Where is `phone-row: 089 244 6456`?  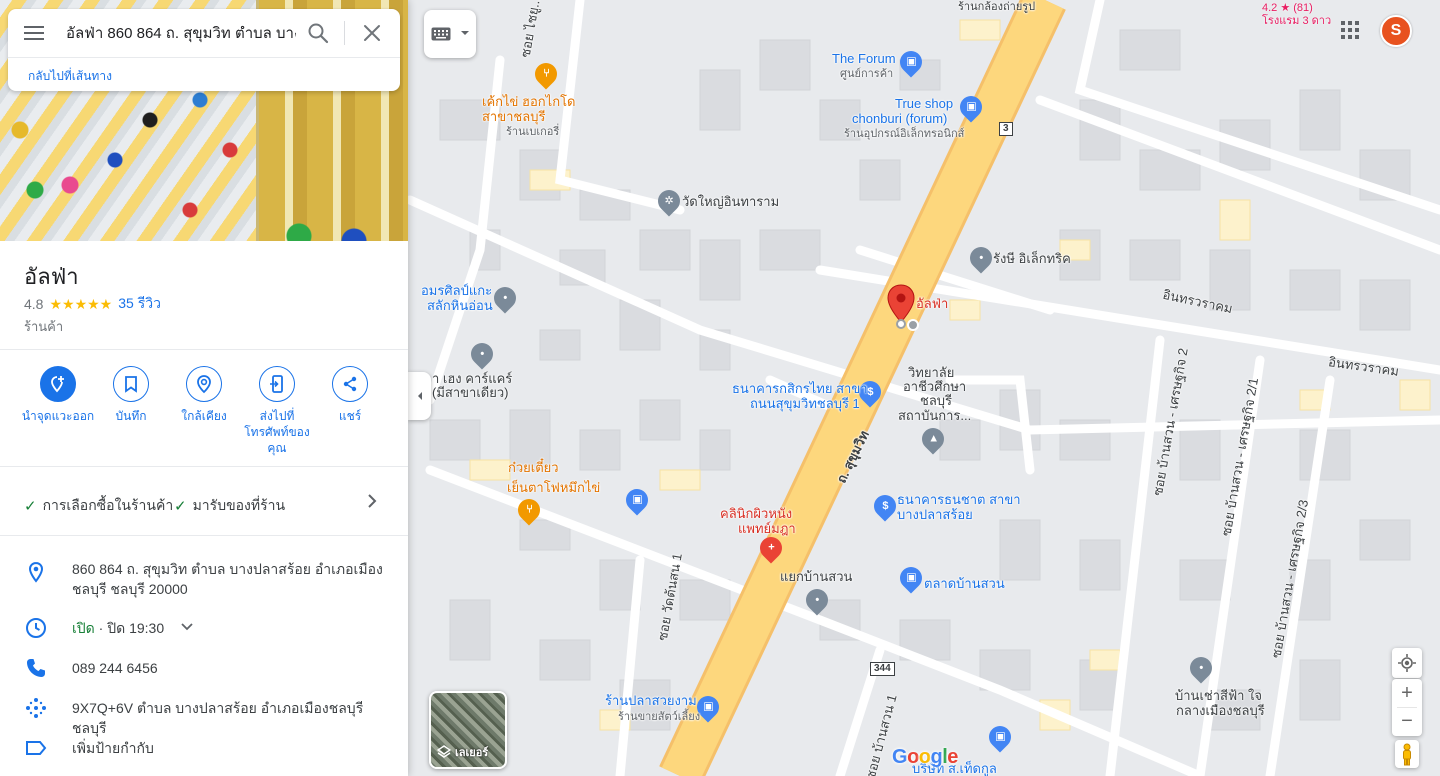 phone-row: 089 244 6456 is located at coordinates (204, 668).